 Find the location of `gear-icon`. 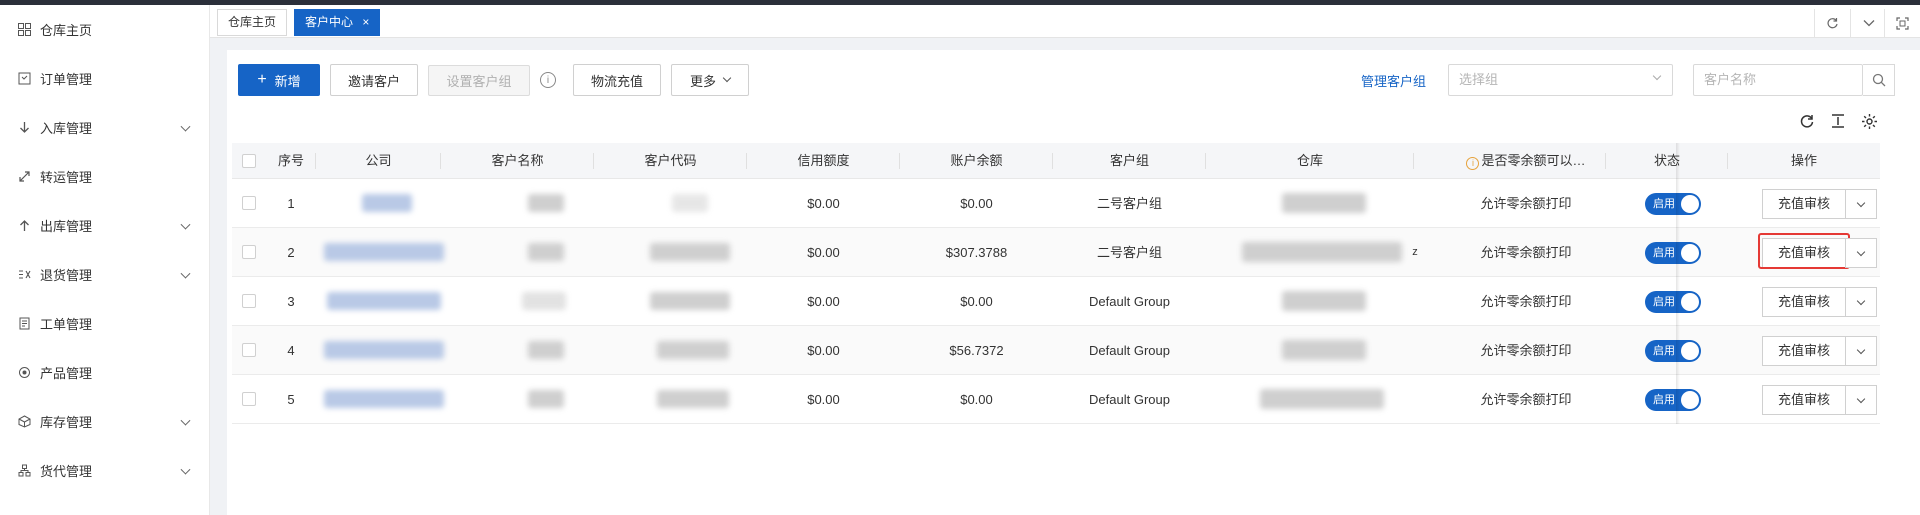

gear-icon is located at coordinates (1869, 121).